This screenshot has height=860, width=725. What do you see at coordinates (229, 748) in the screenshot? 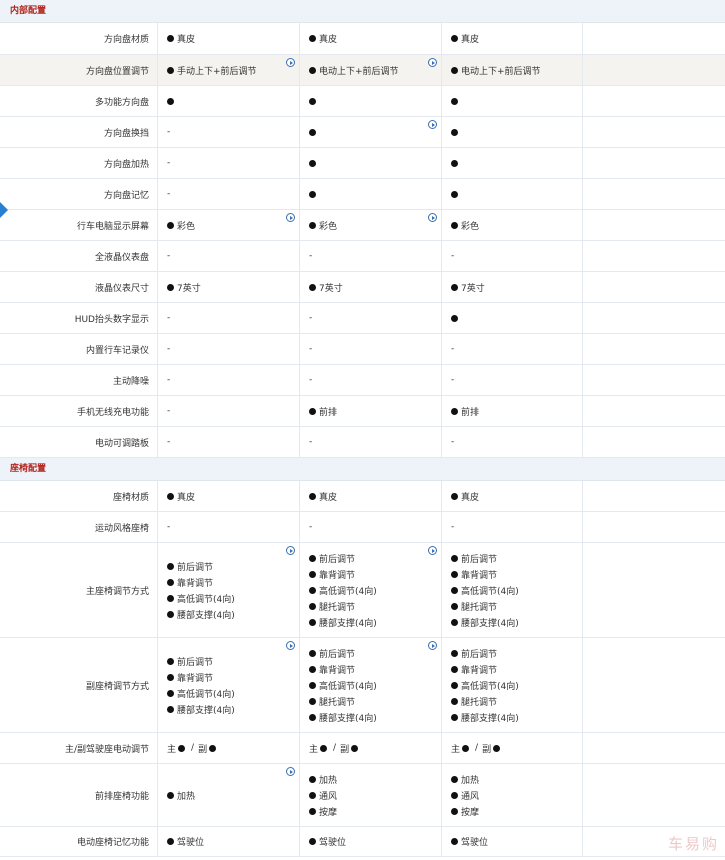
I see `spec-cell: 主 / 副` at bounding box center [229, 748].